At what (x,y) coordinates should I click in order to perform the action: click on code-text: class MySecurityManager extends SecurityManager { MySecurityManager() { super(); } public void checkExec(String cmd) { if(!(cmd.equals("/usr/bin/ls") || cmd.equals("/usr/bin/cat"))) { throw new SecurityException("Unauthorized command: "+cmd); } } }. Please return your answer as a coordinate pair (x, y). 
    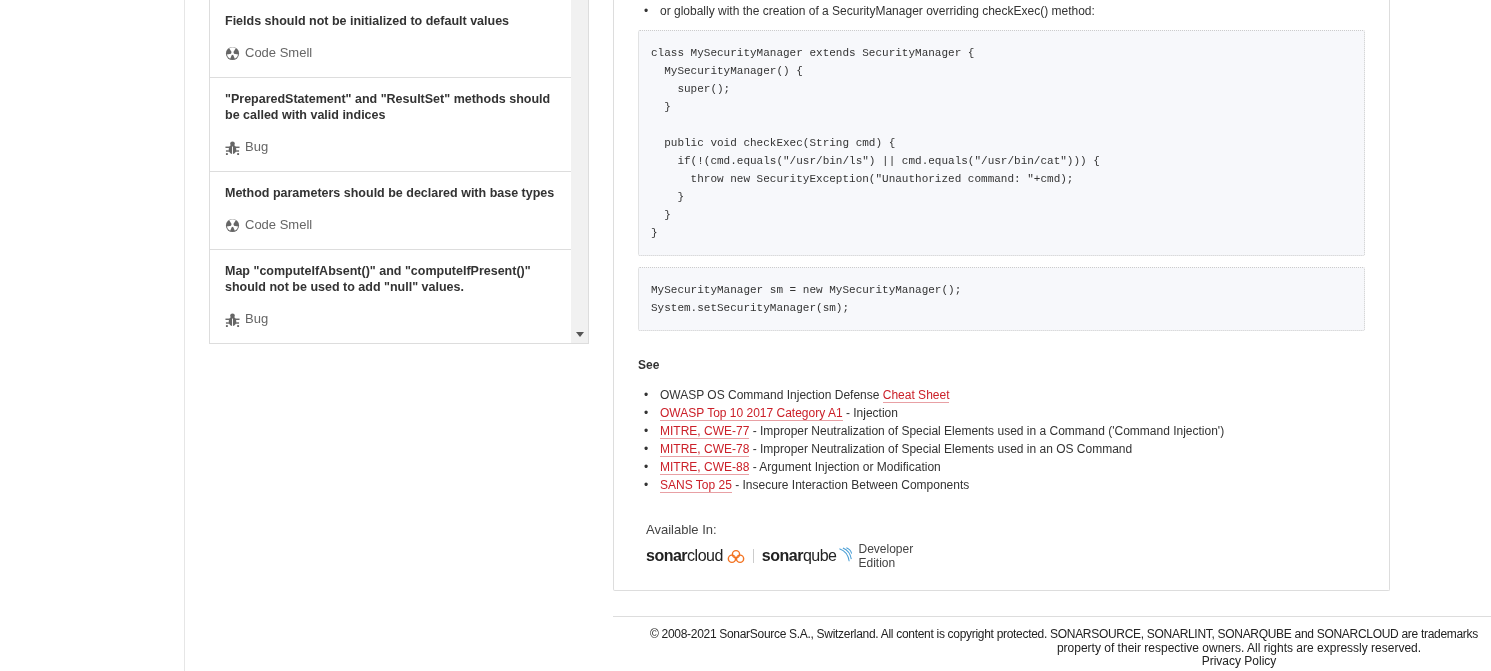
    Looking at the image, I should click on (876, 143).